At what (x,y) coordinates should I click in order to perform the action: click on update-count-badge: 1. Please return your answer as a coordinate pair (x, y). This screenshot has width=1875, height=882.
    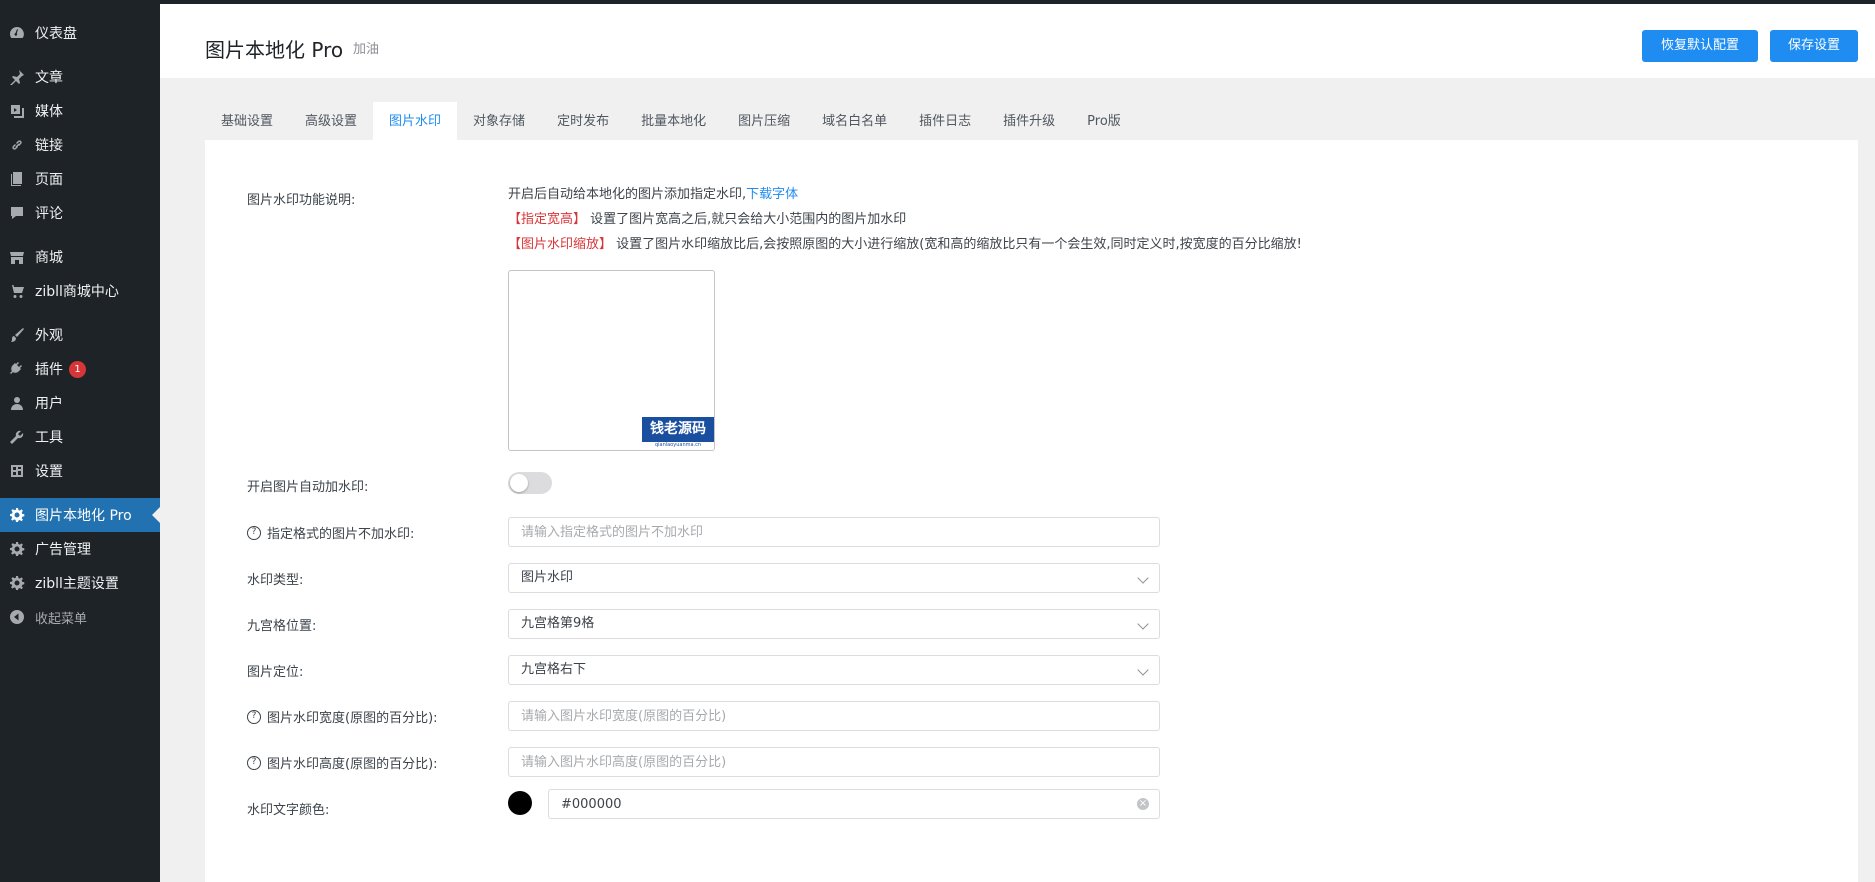
    Looking at the image, I should click on (77, 369).